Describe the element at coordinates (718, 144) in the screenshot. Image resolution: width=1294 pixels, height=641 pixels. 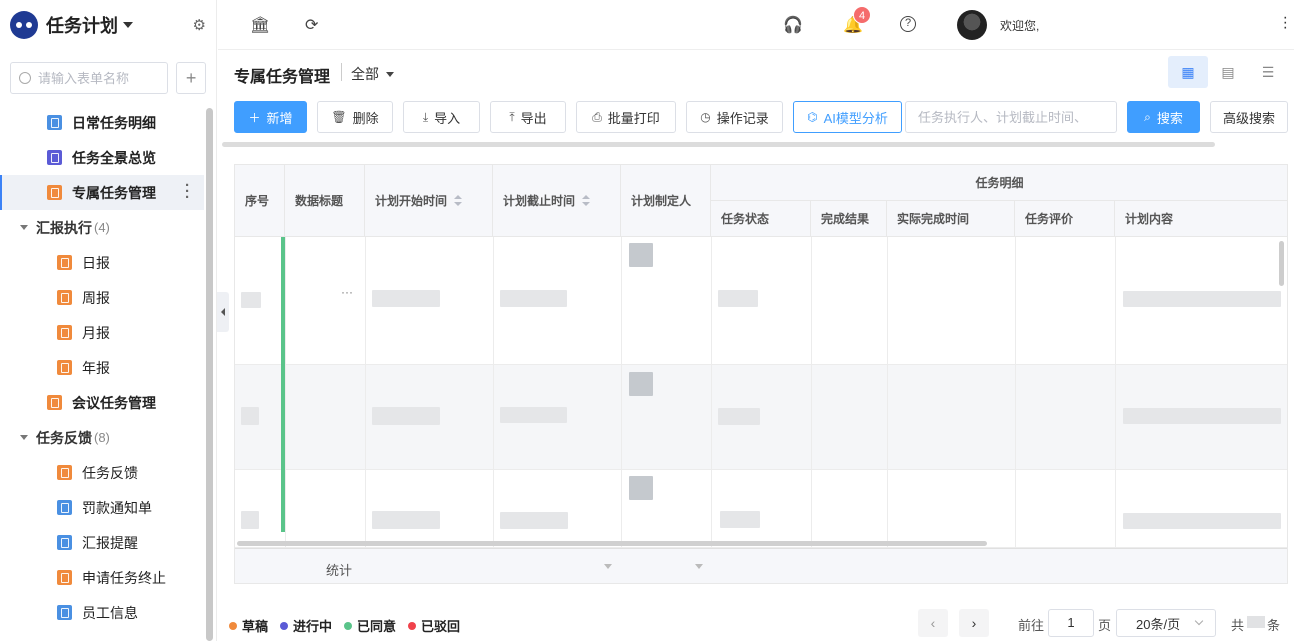
I see `toolbar-scrollbar` at that location.